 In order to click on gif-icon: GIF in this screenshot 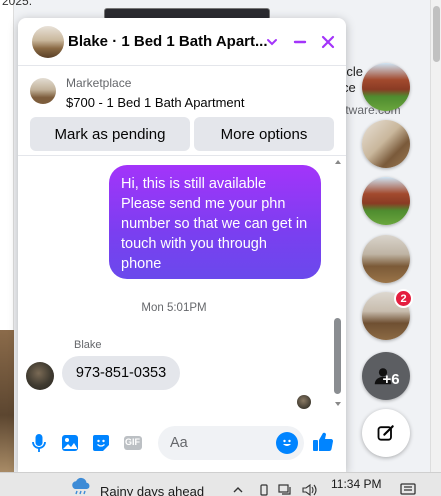, I will do `click(133, 443)`.